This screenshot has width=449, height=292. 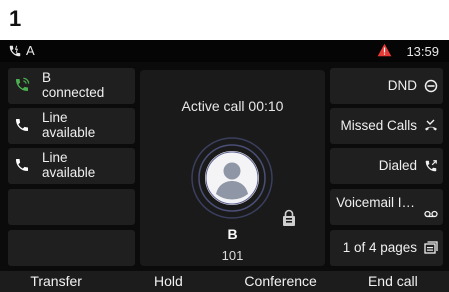 What do you see at coordinates (384, 50) in the screenshot?
I see `warning-triangle-icon` at bounding box center [384, 50].